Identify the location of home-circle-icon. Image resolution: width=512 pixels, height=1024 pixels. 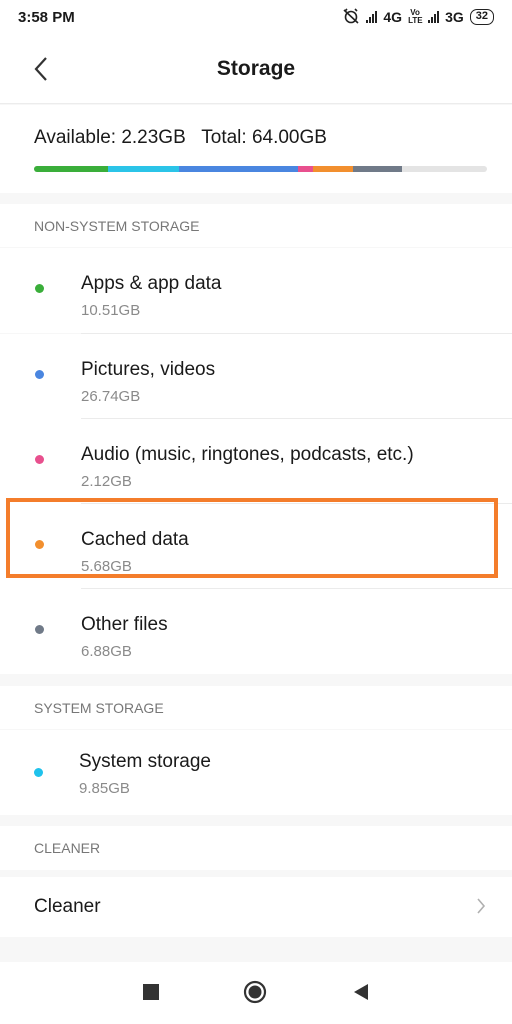
(255, 992).